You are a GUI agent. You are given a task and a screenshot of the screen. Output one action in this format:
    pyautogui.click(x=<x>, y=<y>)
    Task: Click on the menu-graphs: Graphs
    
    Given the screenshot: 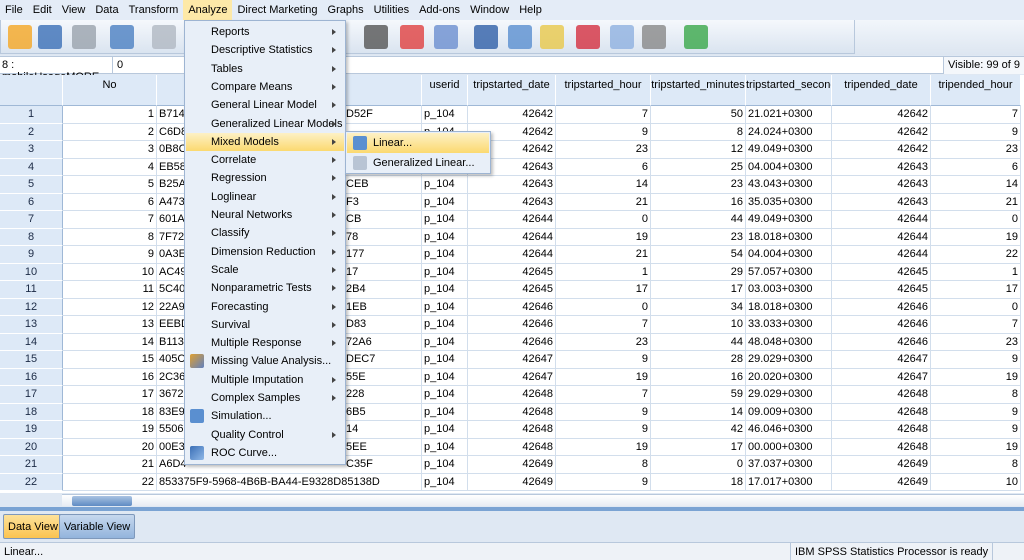 What is the action you would take?
    pyautogui.click(x=346, y=10)
    